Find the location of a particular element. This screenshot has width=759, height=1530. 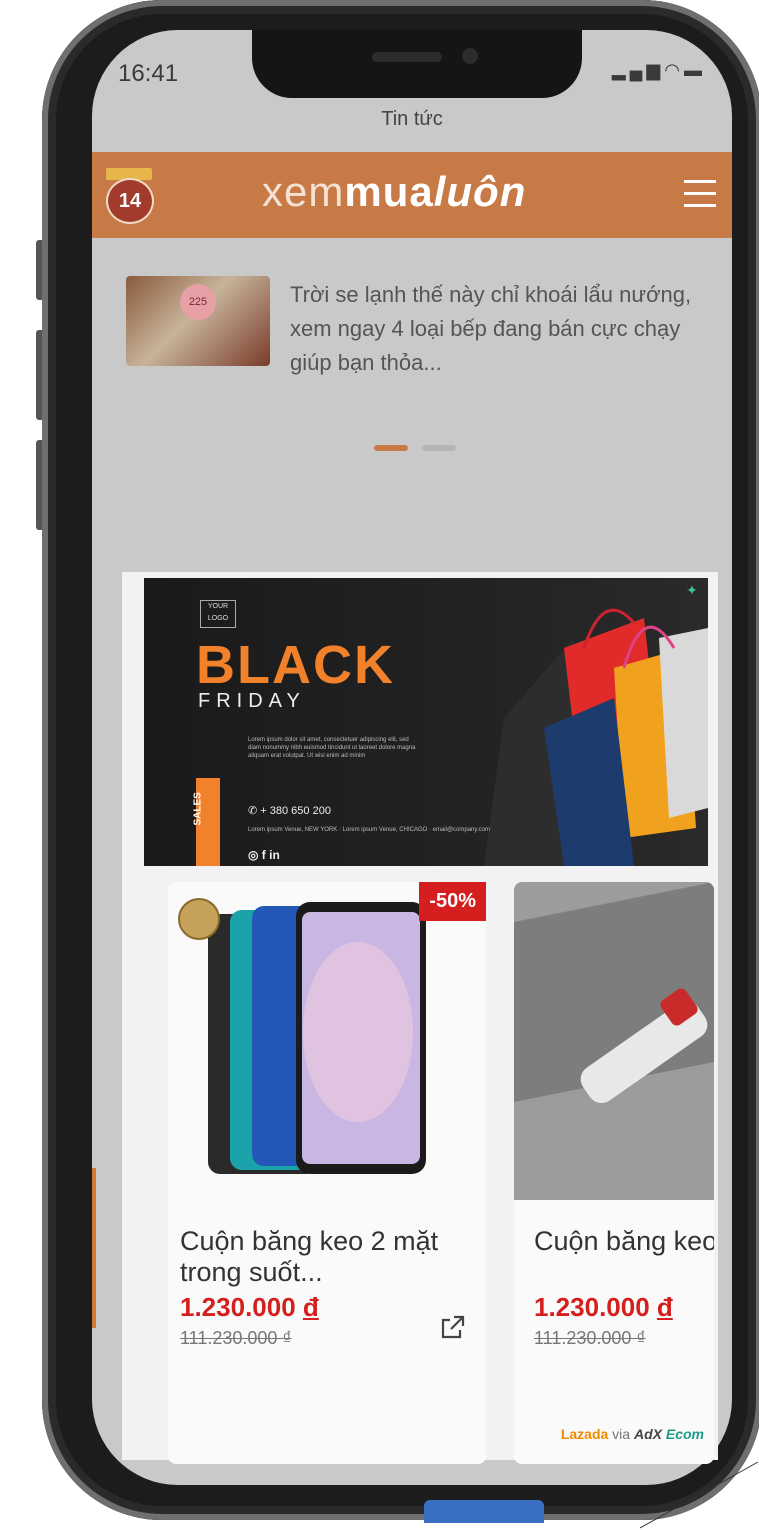

battery-icon: ▬ is located at coordinates (695, 70).